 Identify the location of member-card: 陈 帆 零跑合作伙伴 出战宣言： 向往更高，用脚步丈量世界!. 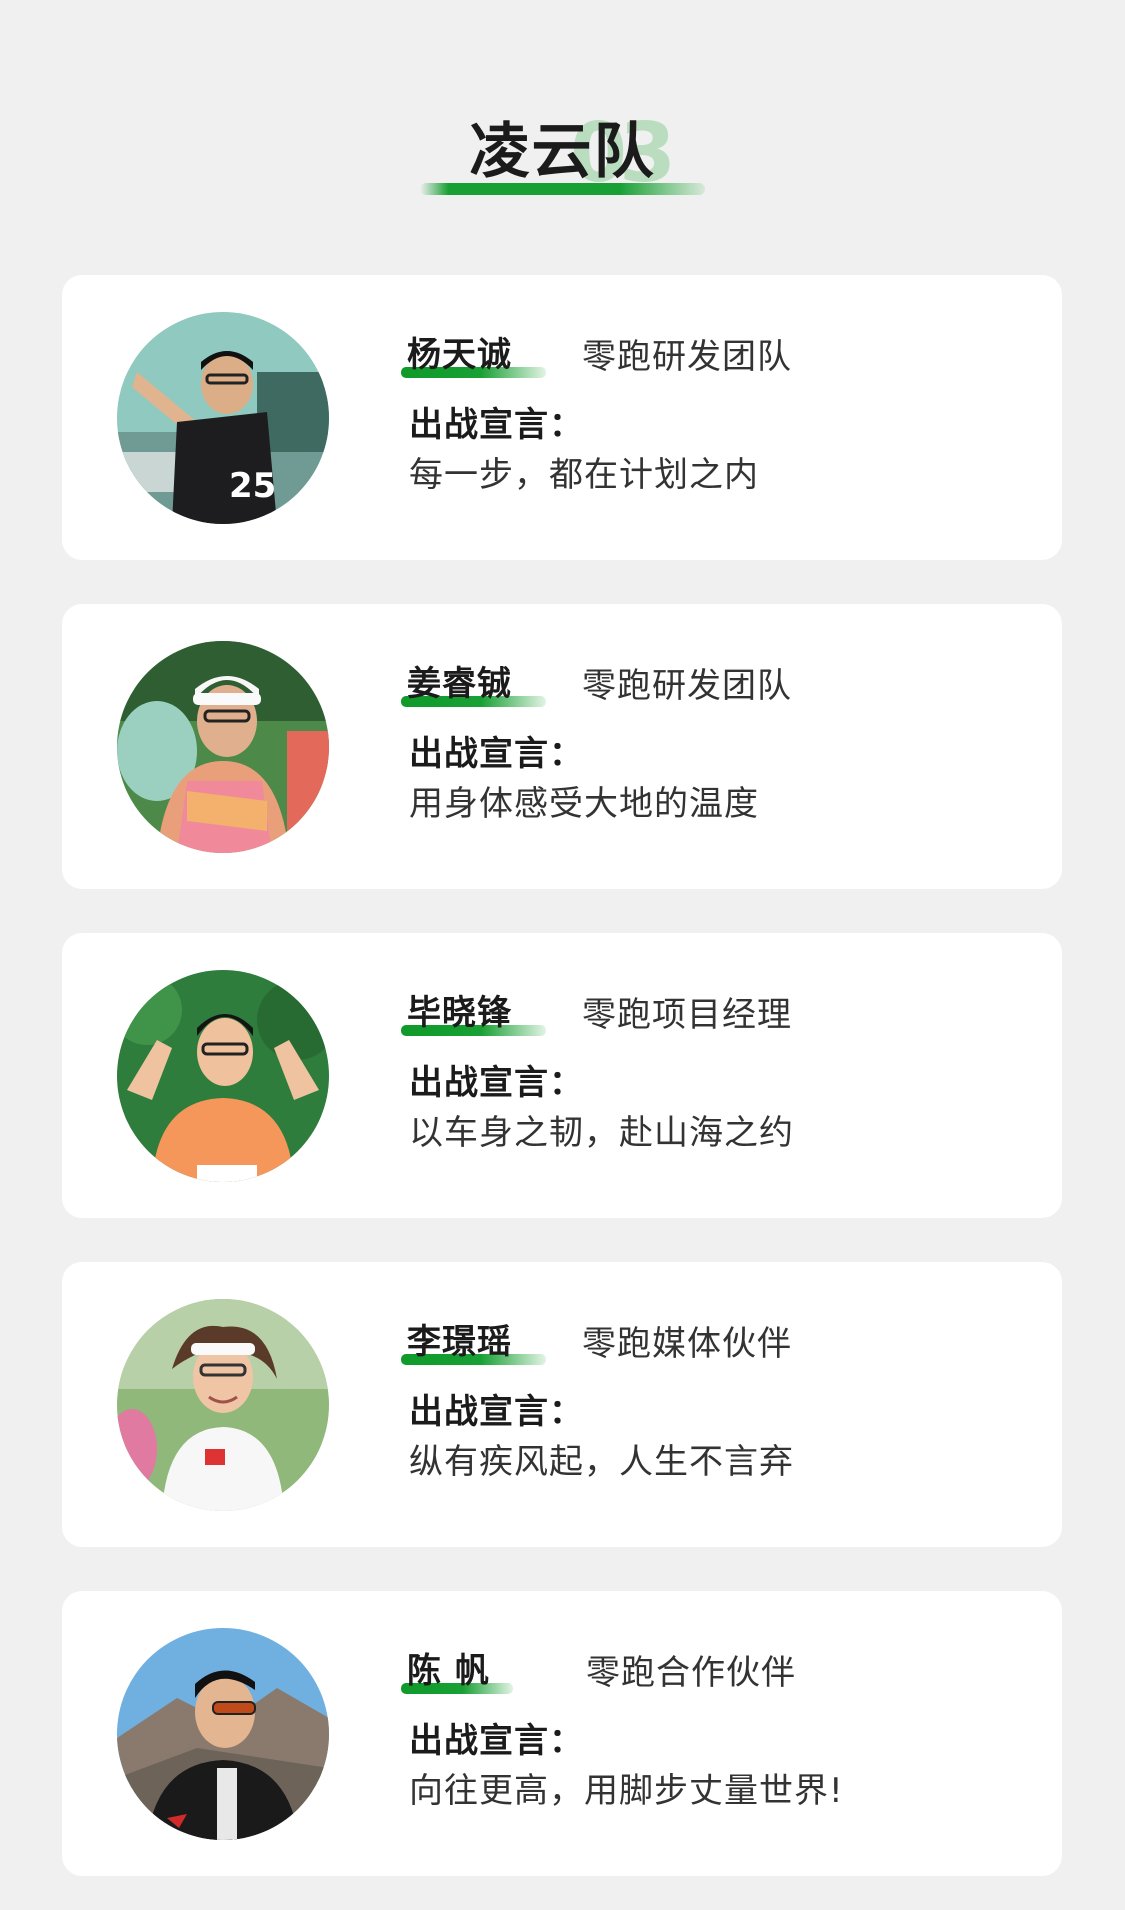
(562, 1733).